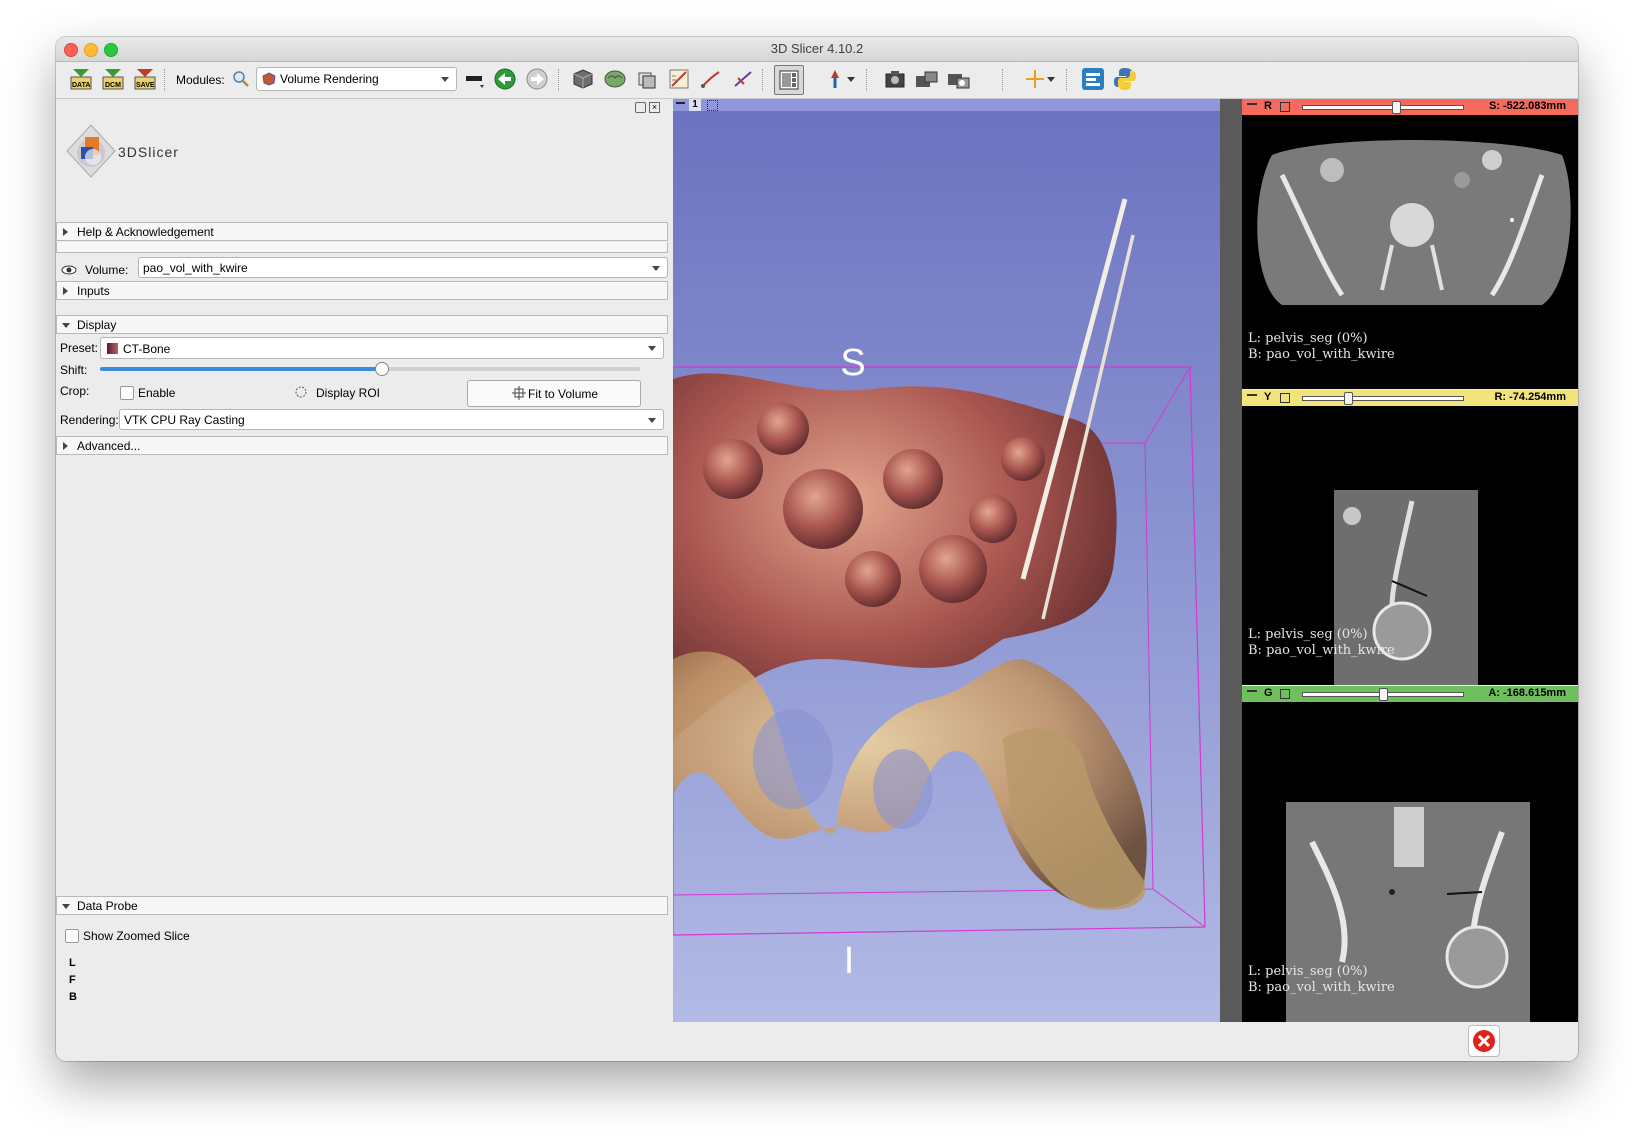  Describe the element at coordinates (537, 79) in the screenshot. I see `forward-button` at that location.